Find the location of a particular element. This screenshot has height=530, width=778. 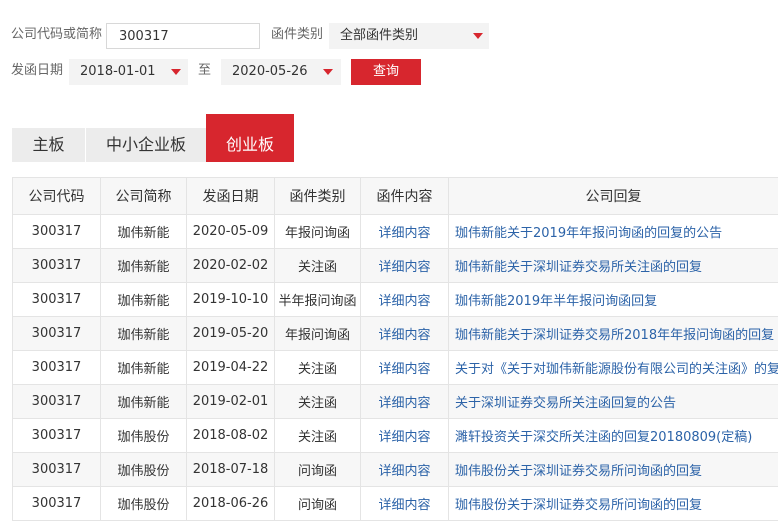

date-range-separator: 至 is located at coordinates (205, 70).